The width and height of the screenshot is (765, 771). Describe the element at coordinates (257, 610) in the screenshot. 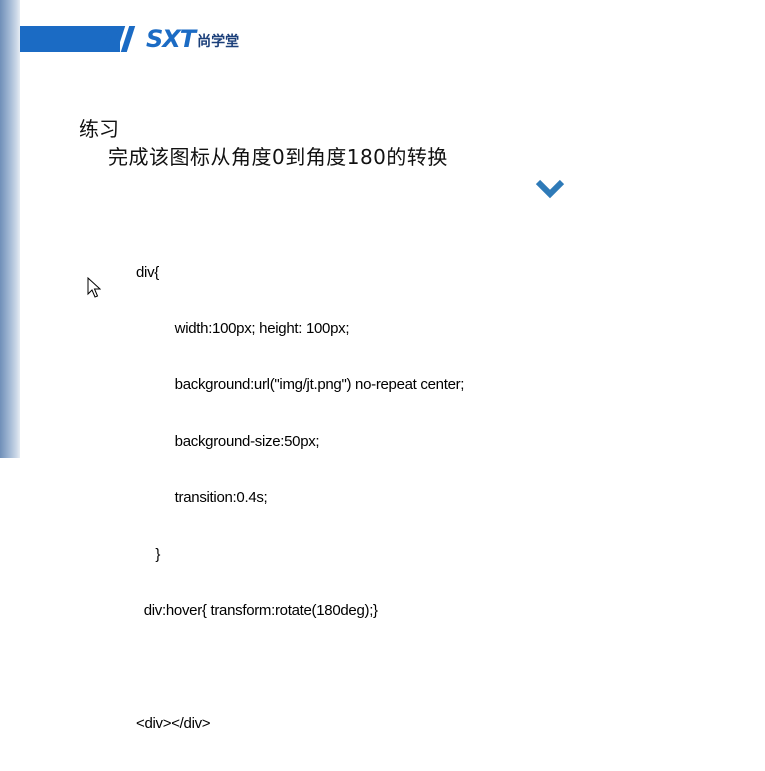

I see `code-line: div:hover{ transform:rotate(180deg);}` at that location.